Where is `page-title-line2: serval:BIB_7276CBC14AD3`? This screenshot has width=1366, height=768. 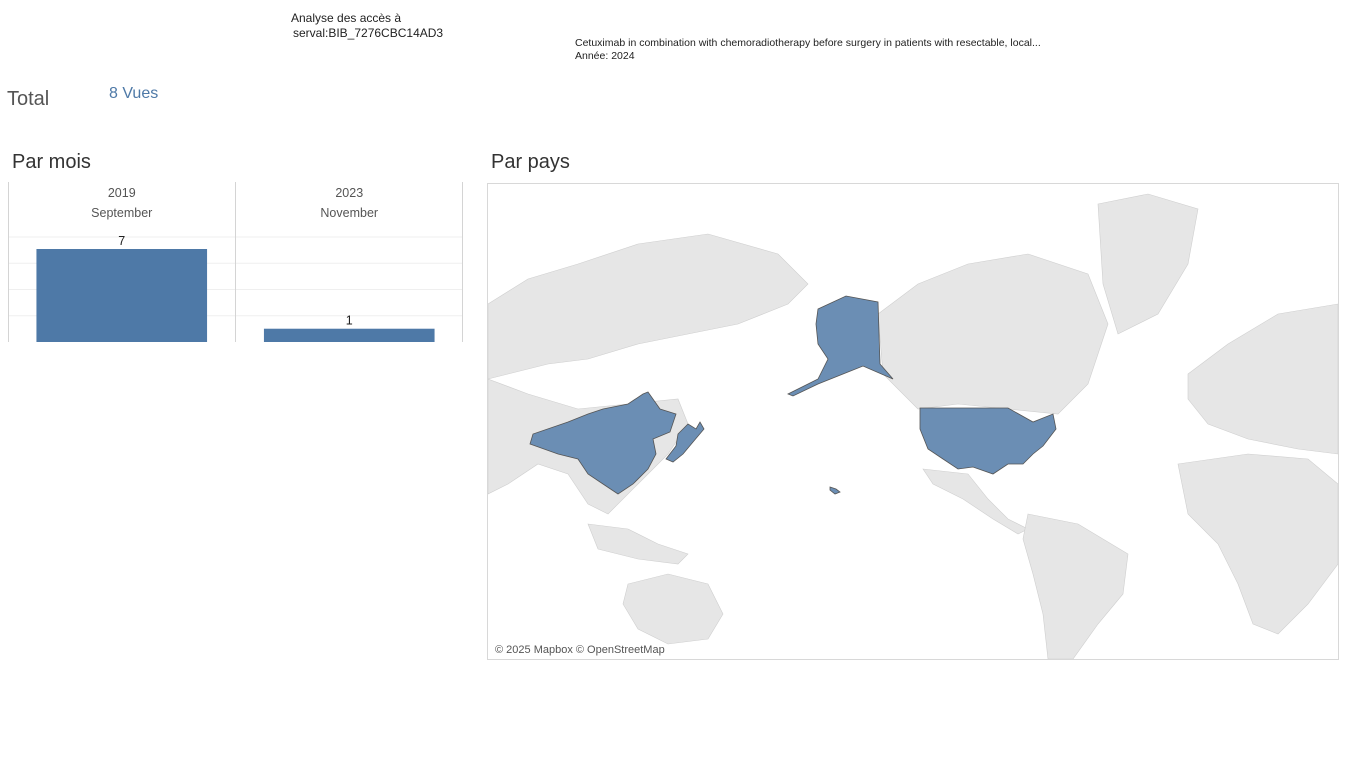 page-title-line2: serval:BIB_7276CBC14AD3 is located at coordinates (368, 33).